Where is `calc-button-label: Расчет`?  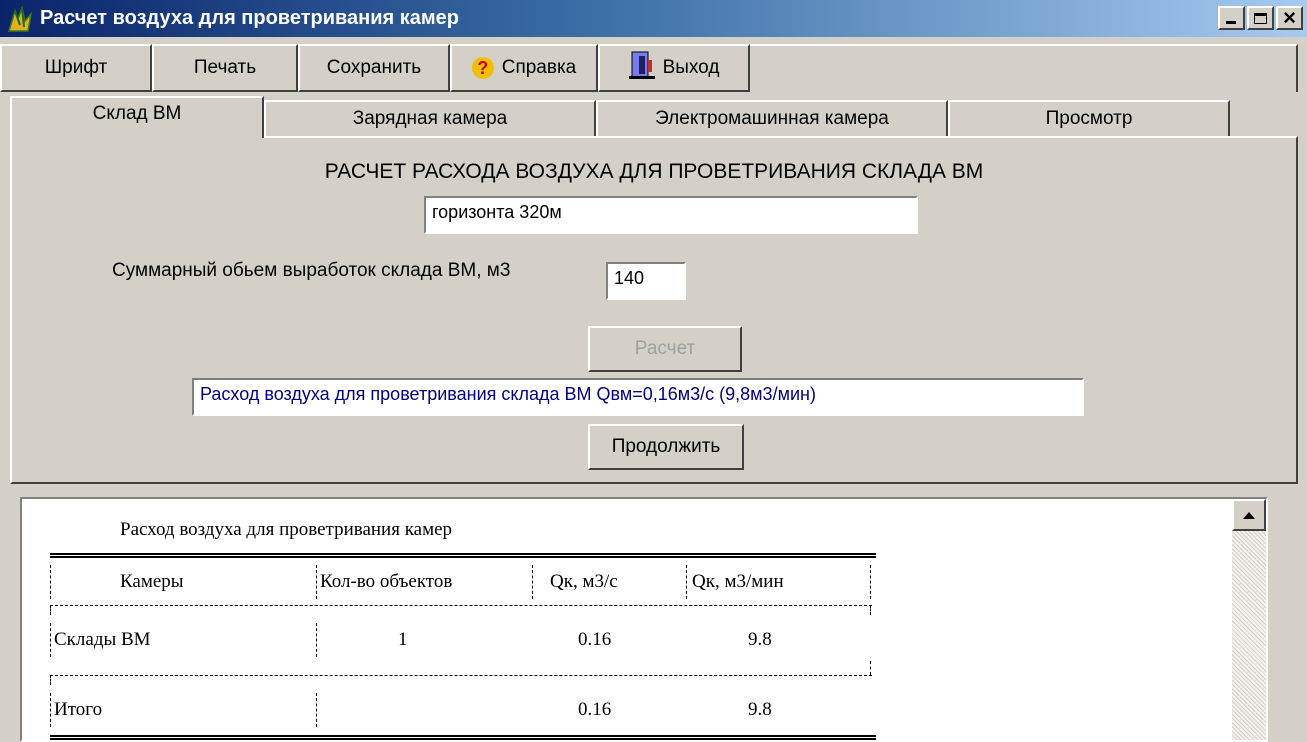
calc-button-label: Расчет is located at coordinates (665, 348).